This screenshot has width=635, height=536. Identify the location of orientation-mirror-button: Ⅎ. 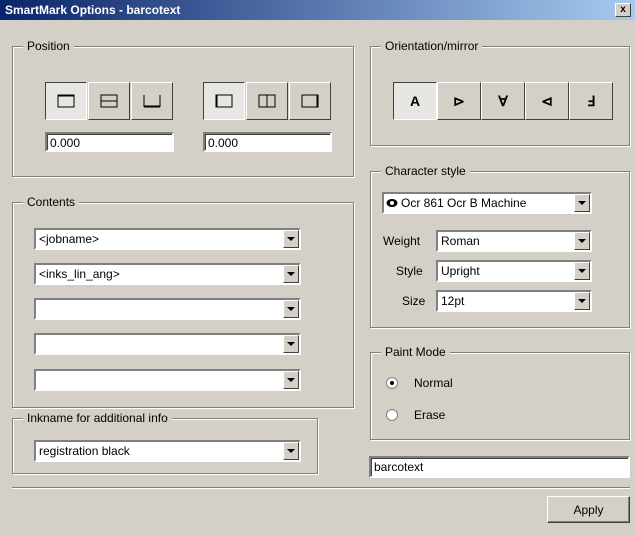
(591, 101).